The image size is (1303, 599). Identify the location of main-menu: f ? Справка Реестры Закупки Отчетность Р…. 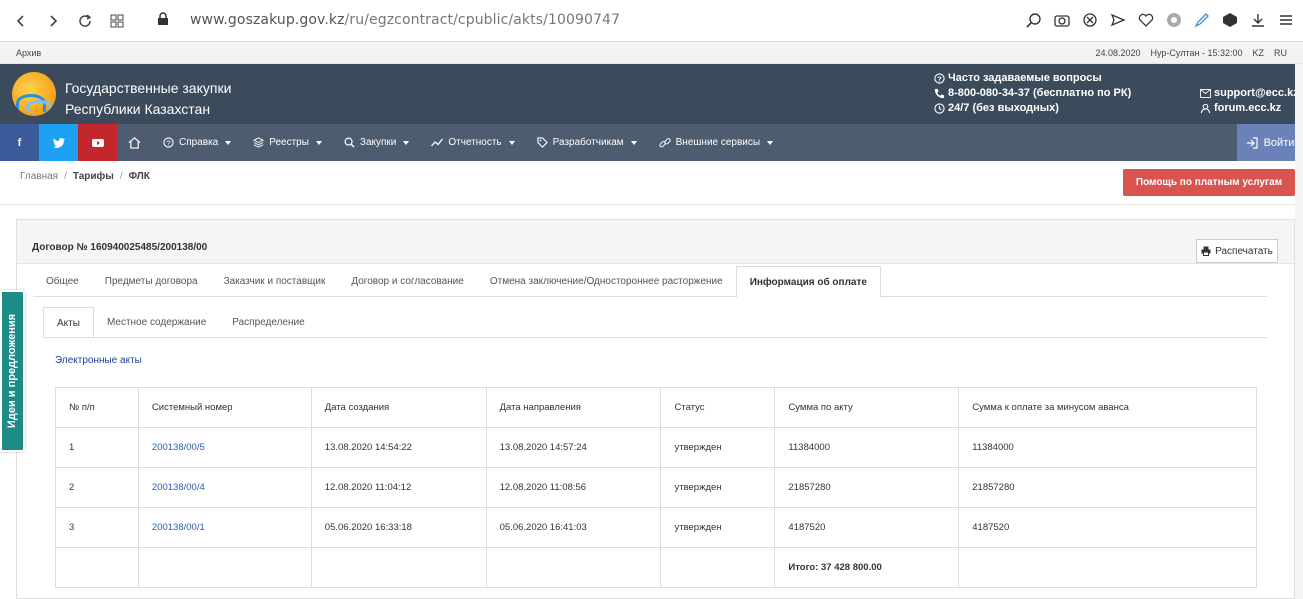
(651, 142).